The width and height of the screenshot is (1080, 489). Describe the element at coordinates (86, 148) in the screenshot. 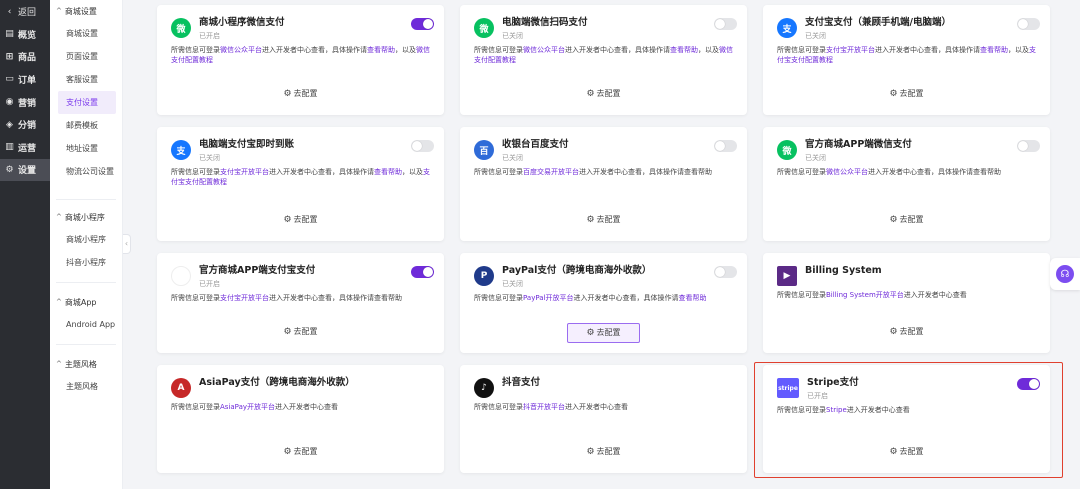

I see `subnav-item: 地址设置` at that location.